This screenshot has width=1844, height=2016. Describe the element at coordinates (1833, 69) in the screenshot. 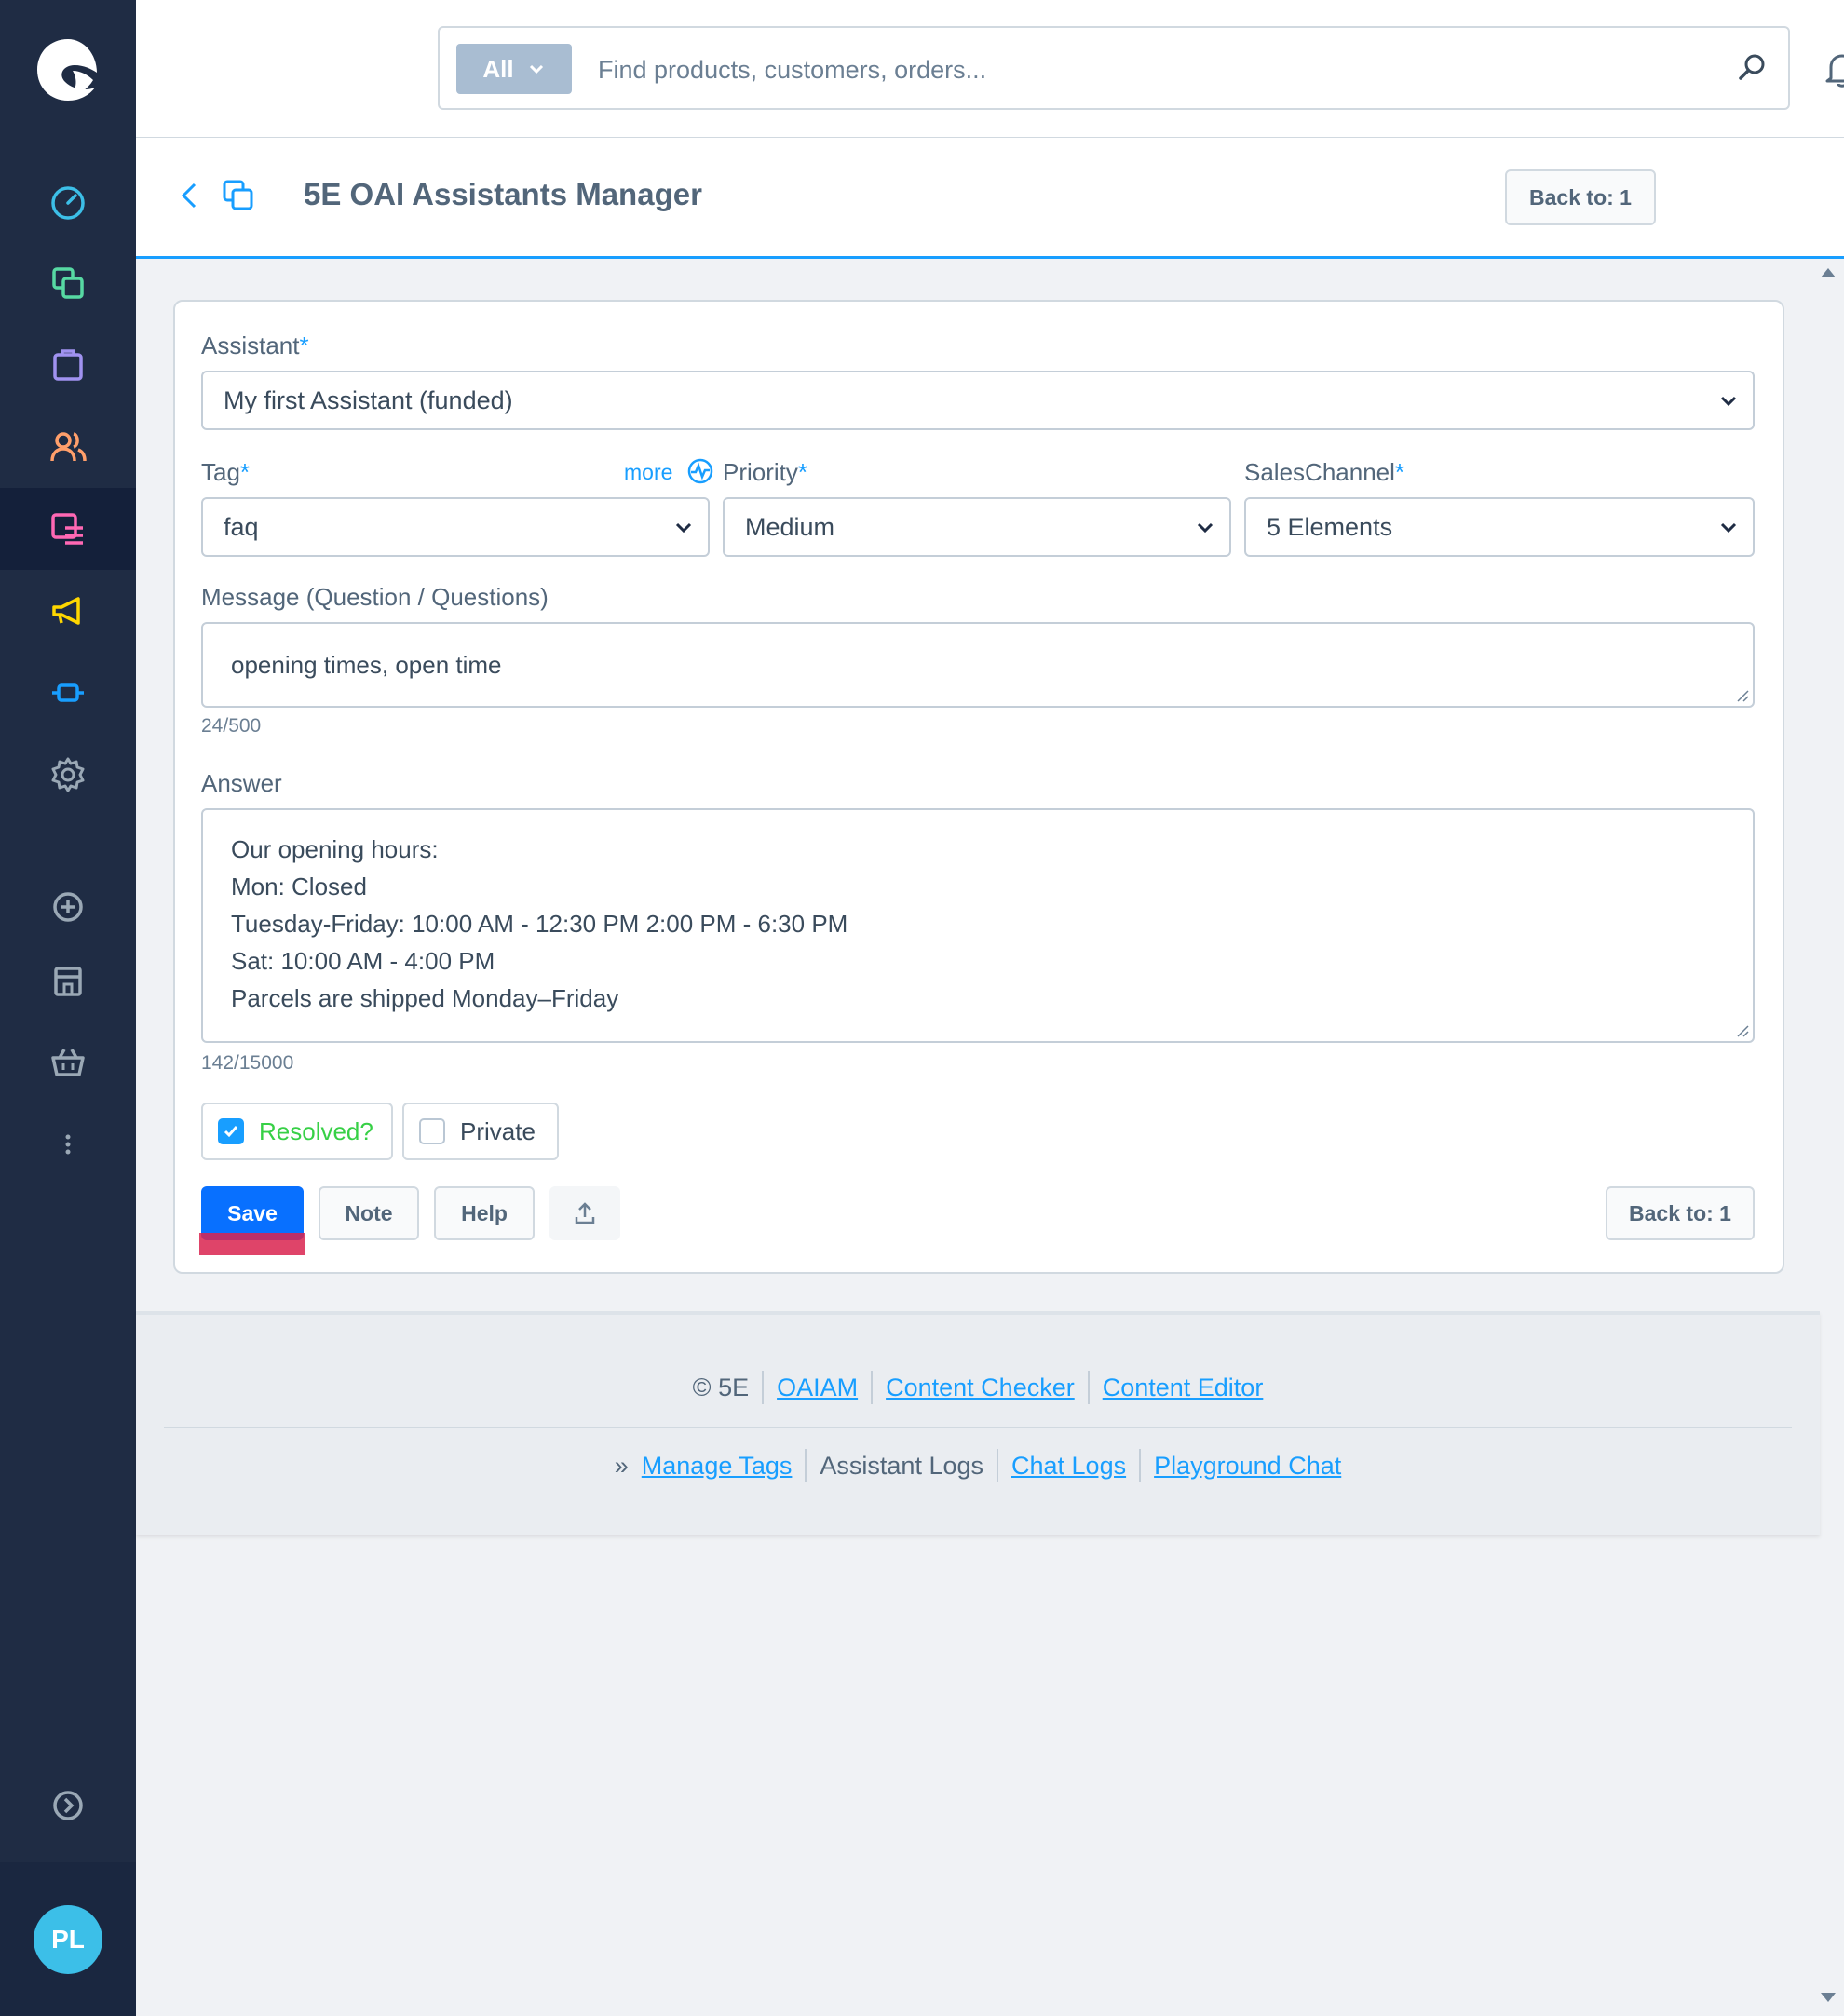

I see `notification-bell-icon` at that location.